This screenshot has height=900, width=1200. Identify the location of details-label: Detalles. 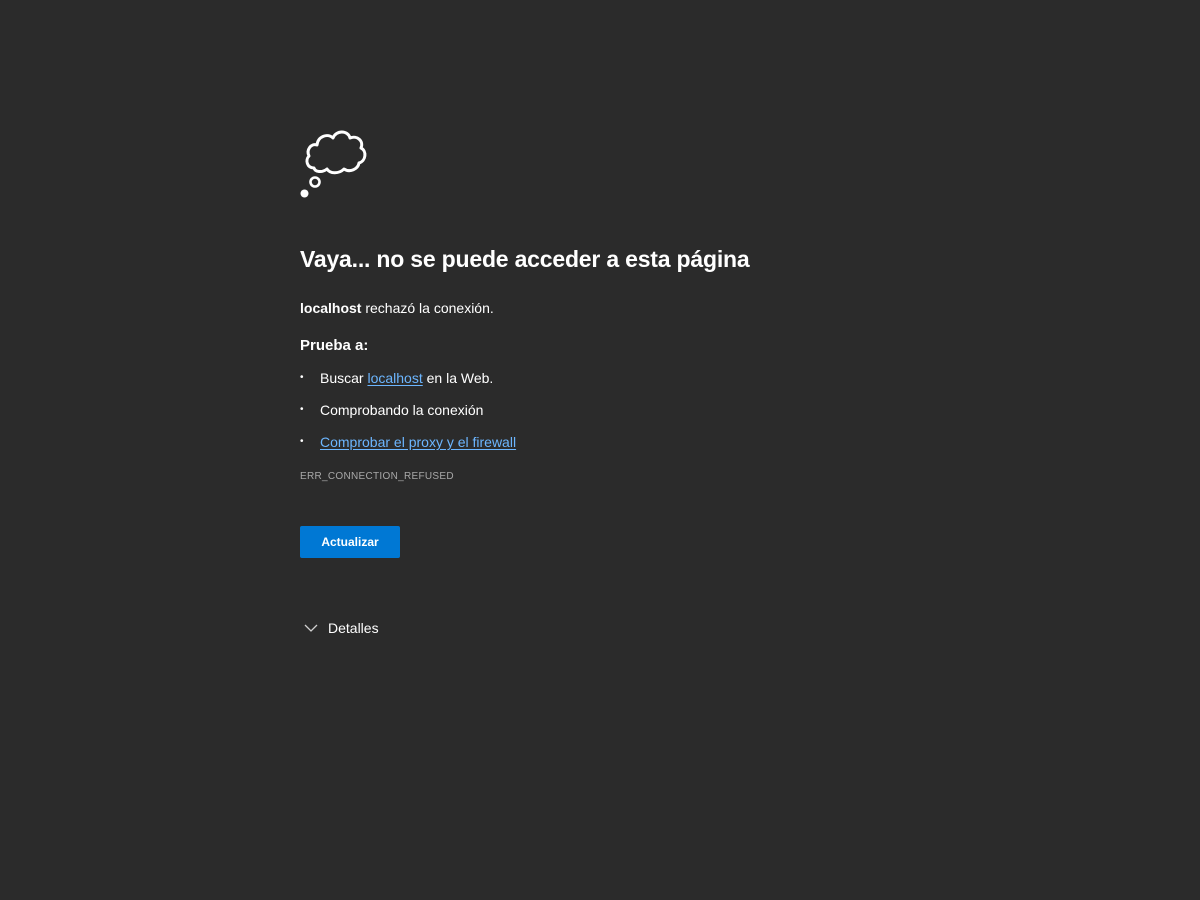
(353, 628).